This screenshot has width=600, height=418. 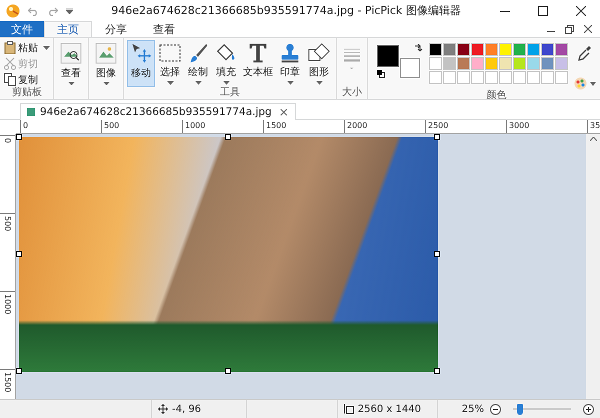 What do you see at coordinates (349, 409) in the screenshot?
I see `image-size-icon` at bounding box center [349, 409].